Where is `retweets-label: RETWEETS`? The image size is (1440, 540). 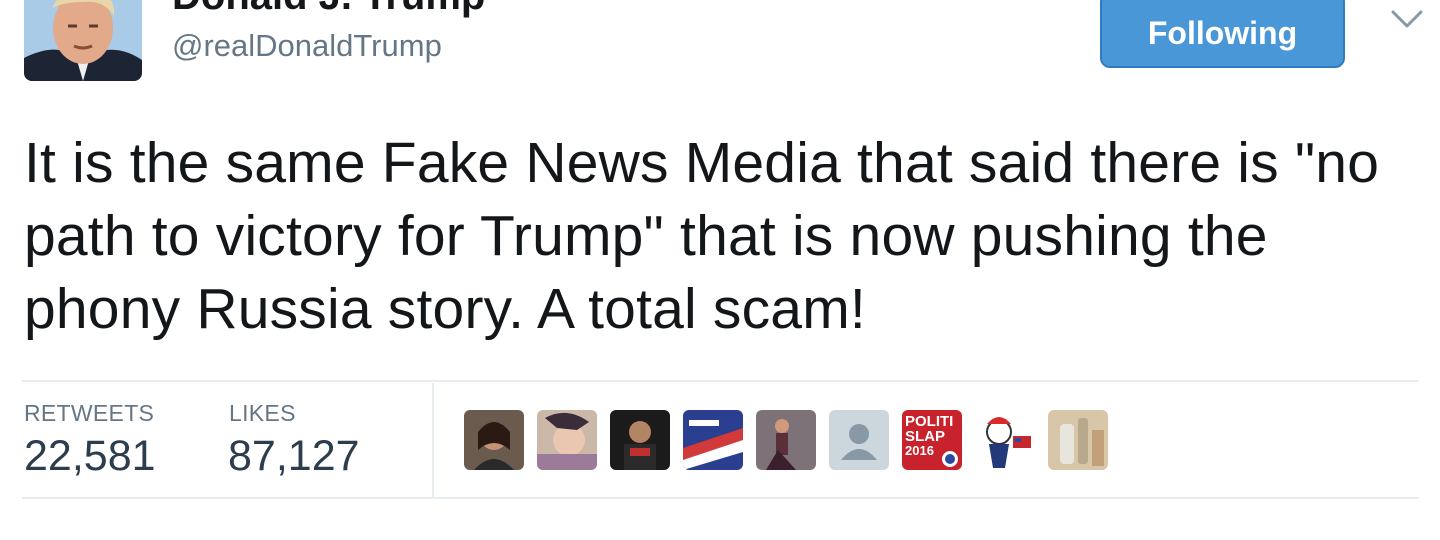 retweets-label: RETWEETS is located at coordinates (89, 413).